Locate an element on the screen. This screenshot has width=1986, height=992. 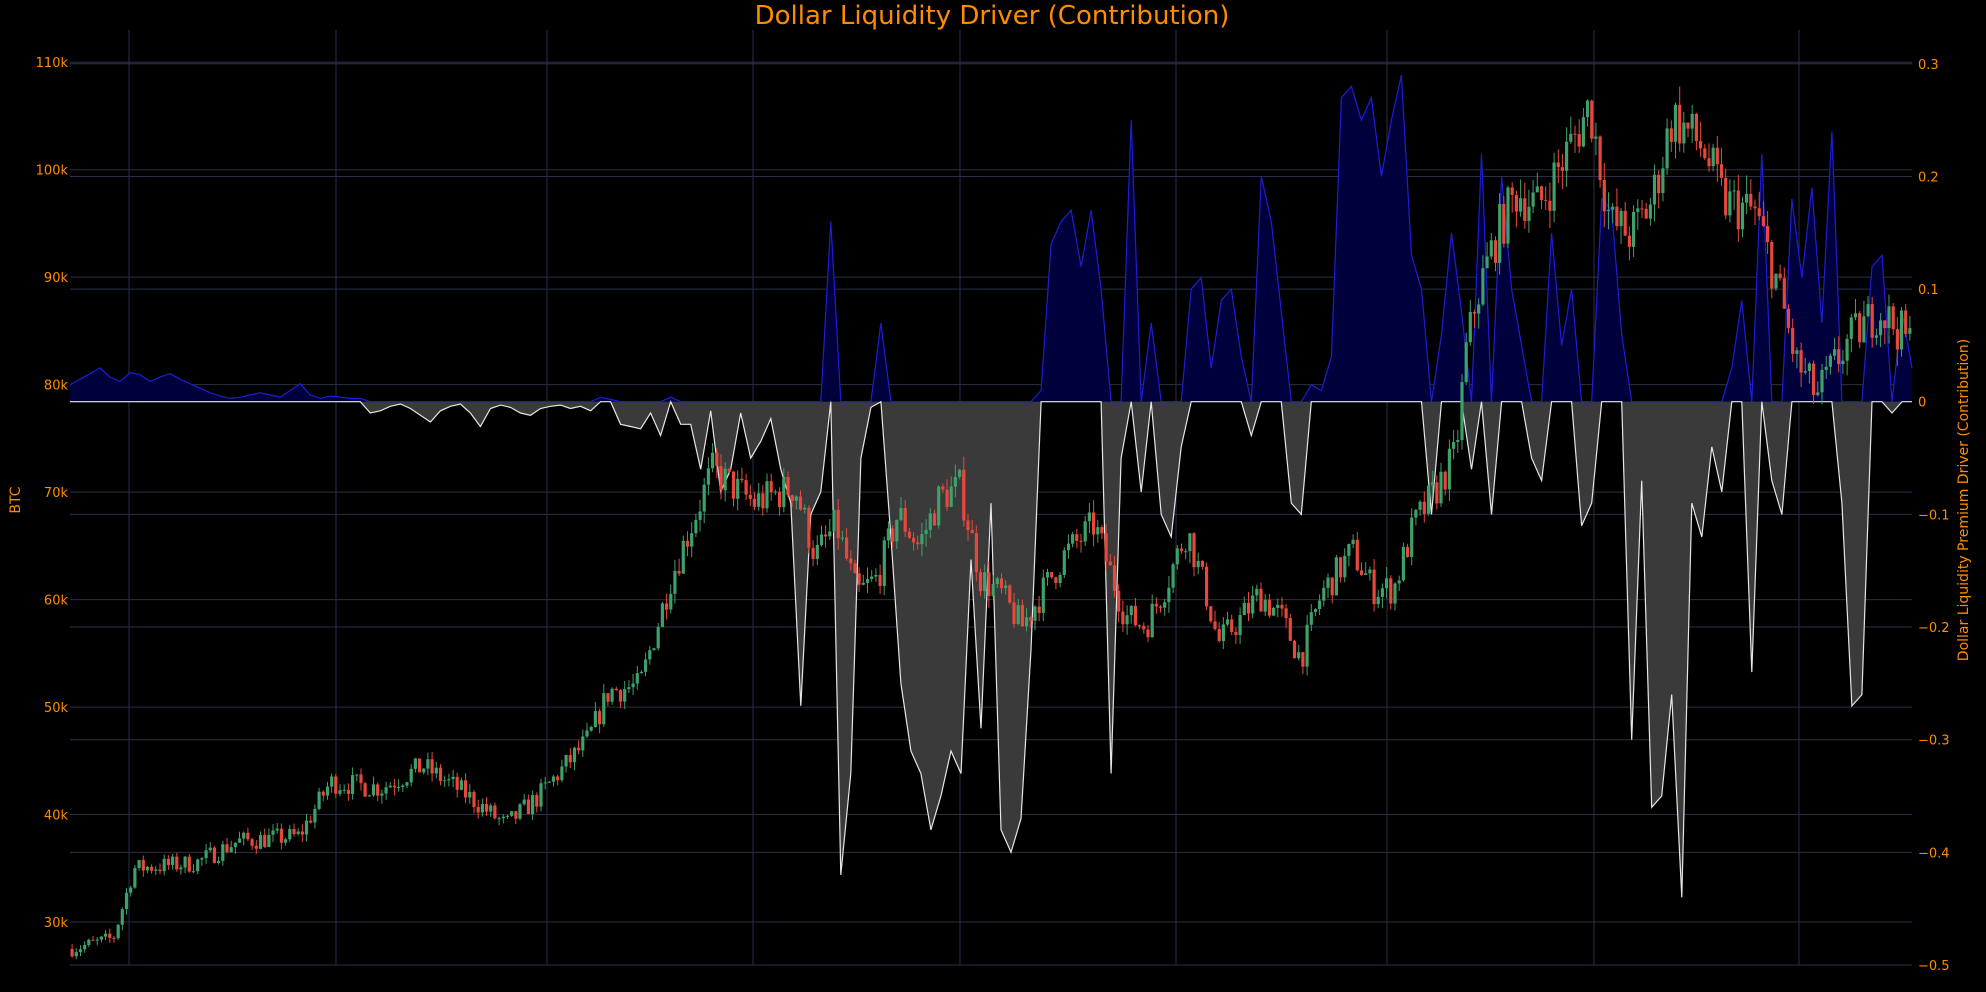
right-tick-label: −0.1 is located at coordinates (1934, 515).